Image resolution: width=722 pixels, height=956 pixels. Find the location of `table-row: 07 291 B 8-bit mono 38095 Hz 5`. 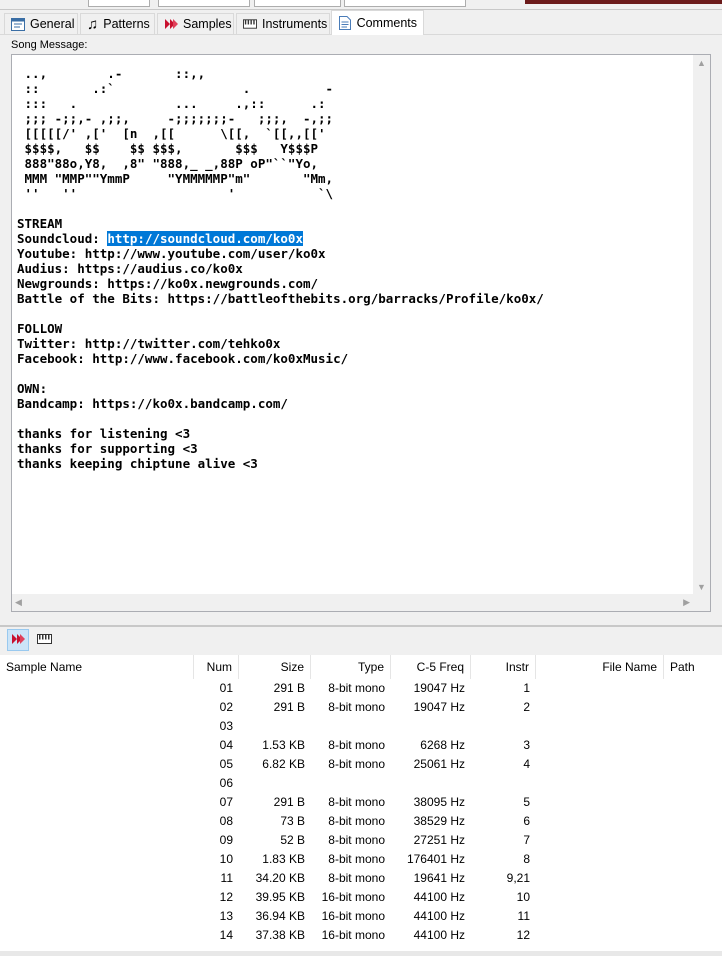

table-row: 07 291 B 8-bit mono 38095 Hz 5 is located at coordinates (361, 802).